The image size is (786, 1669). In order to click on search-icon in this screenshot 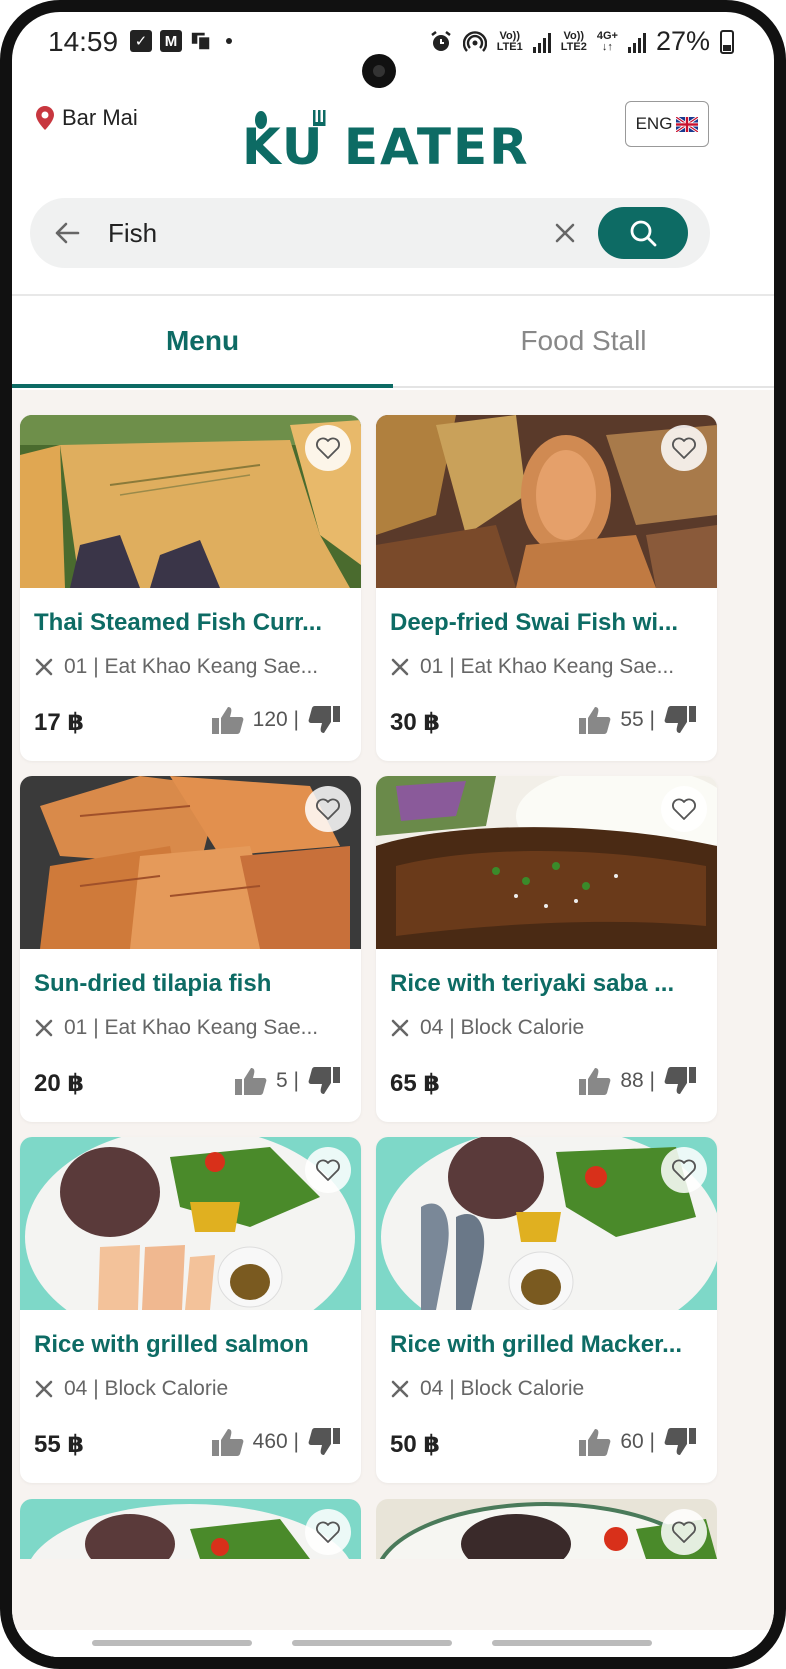, I will do `click(643, 233)`.